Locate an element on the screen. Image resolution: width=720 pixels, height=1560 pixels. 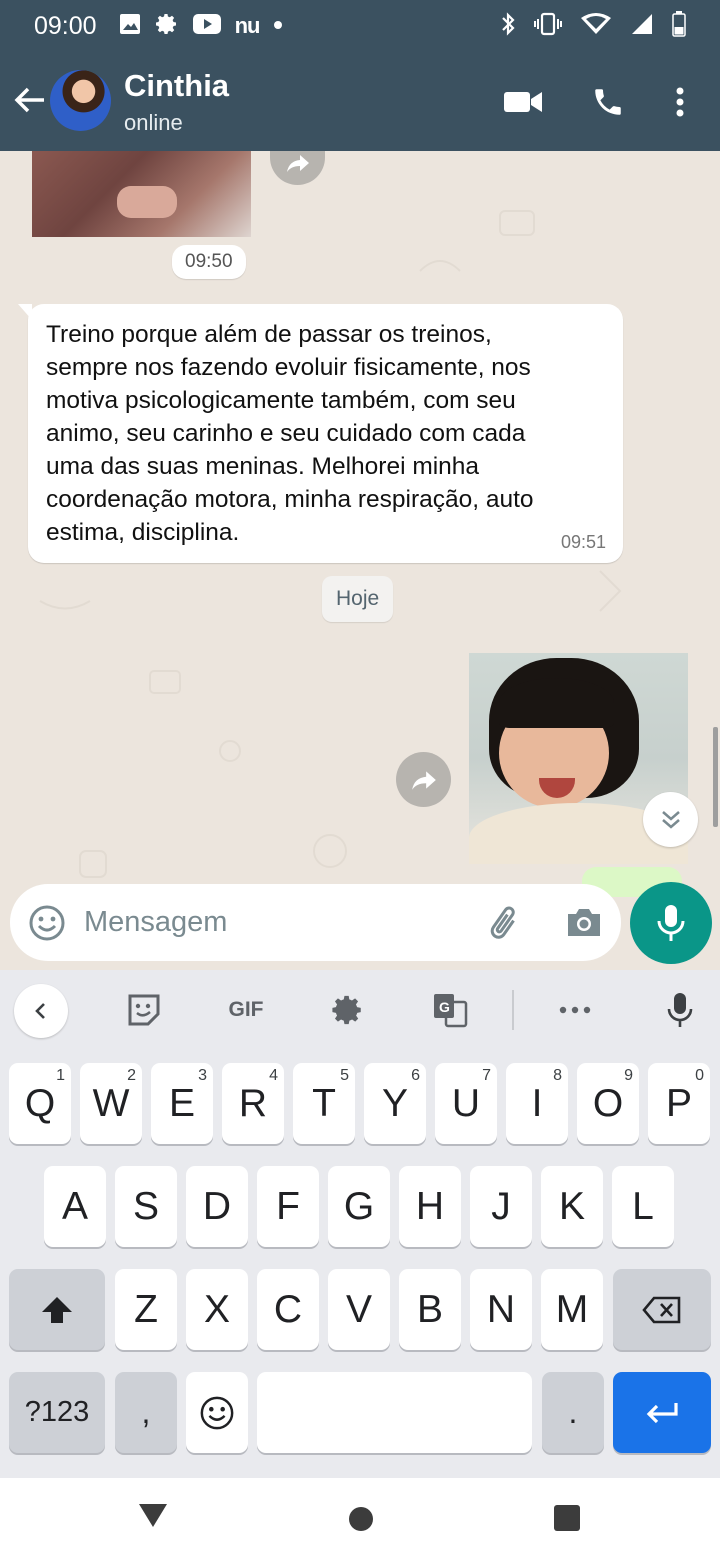
key-hint: 3 is located at coordinates (202, 1075).